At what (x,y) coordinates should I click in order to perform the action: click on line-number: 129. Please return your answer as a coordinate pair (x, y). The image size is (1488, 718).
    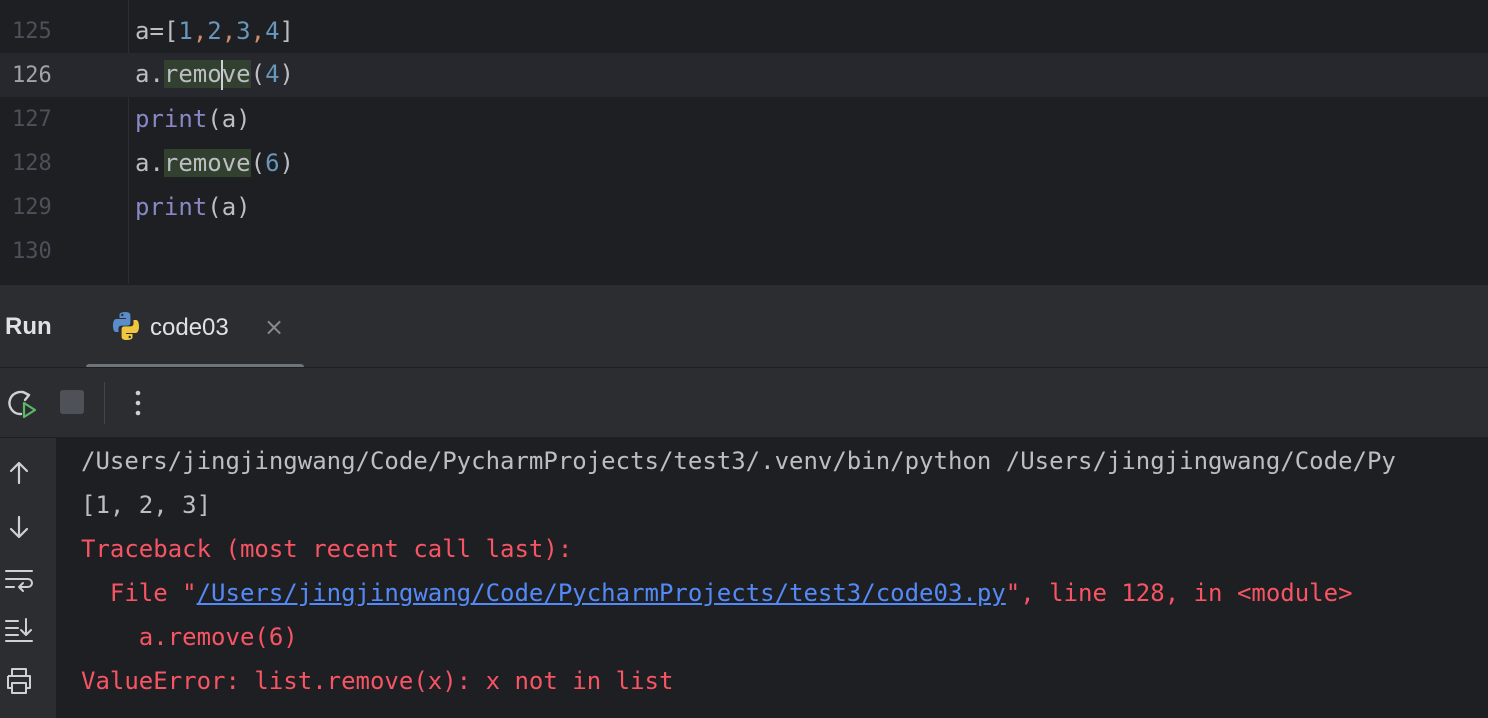
    Looking at the image, I should click on (32, 207).